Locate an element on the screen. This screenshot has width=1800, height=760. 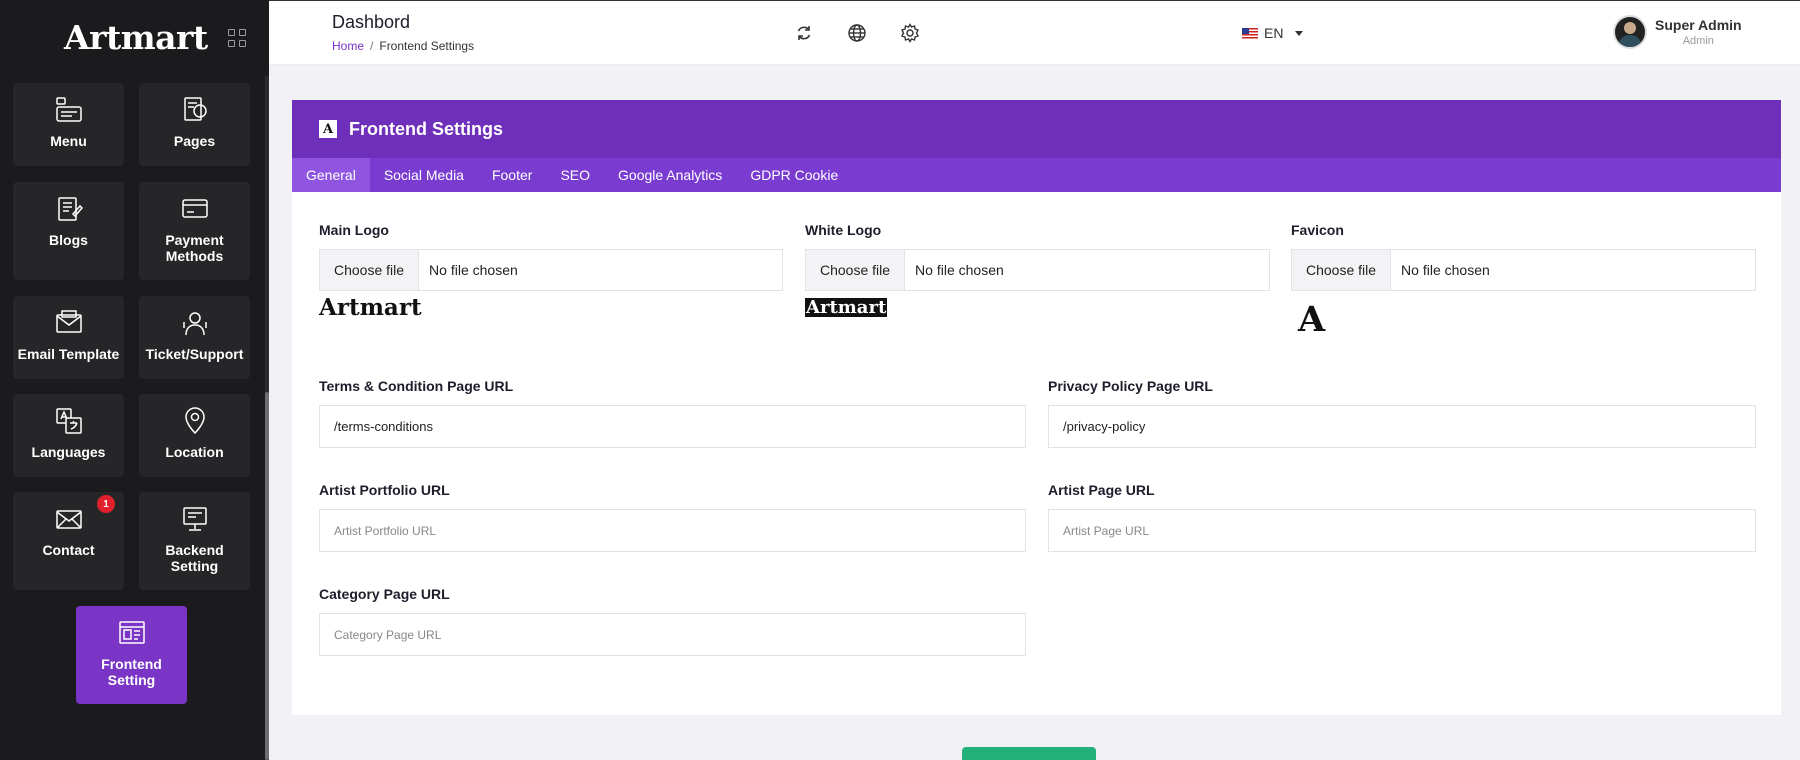
user-menu: Super Admin Admin is located at coordinates (1677, 32).